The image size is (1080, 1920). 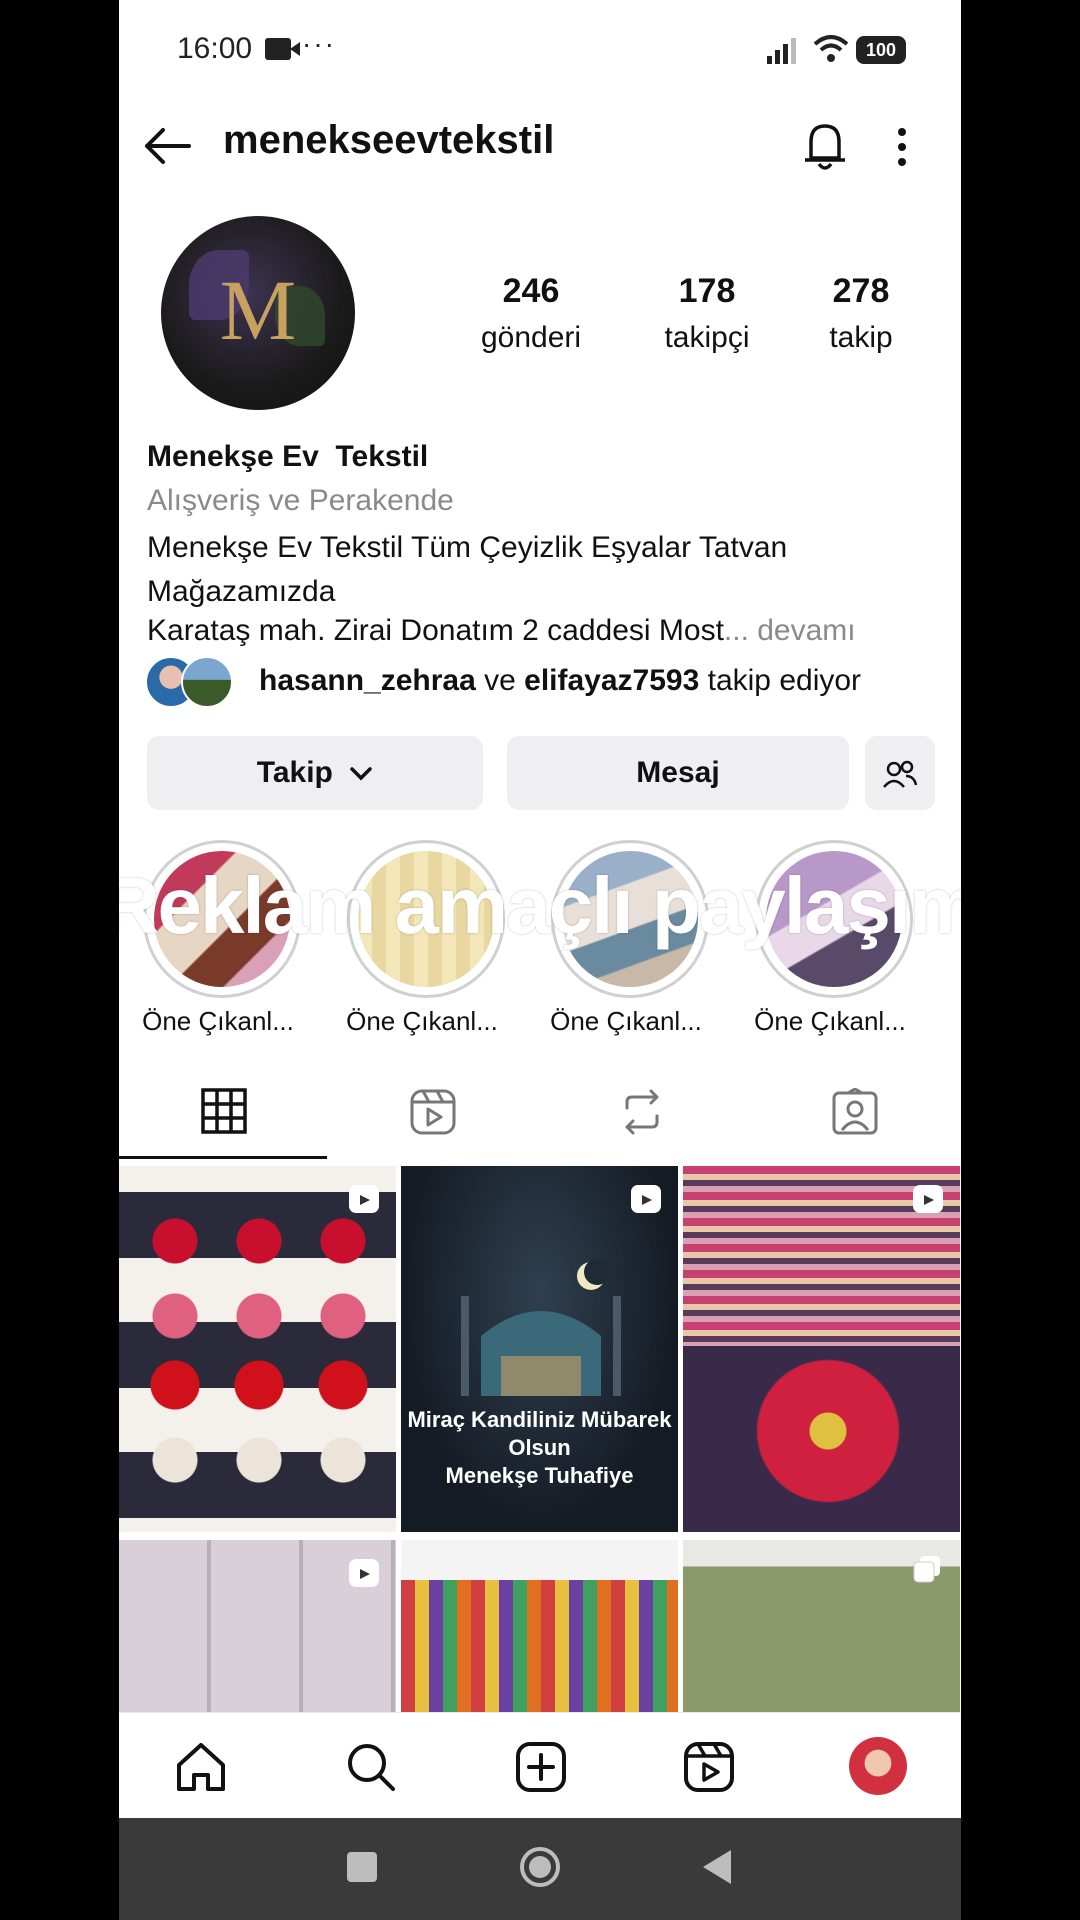 What do you see at coordinates (540, 905) in the screenshot?
I see `overlay-ad-text: Reklam amaçlı paylaşım` at bounding box center [540, 905].